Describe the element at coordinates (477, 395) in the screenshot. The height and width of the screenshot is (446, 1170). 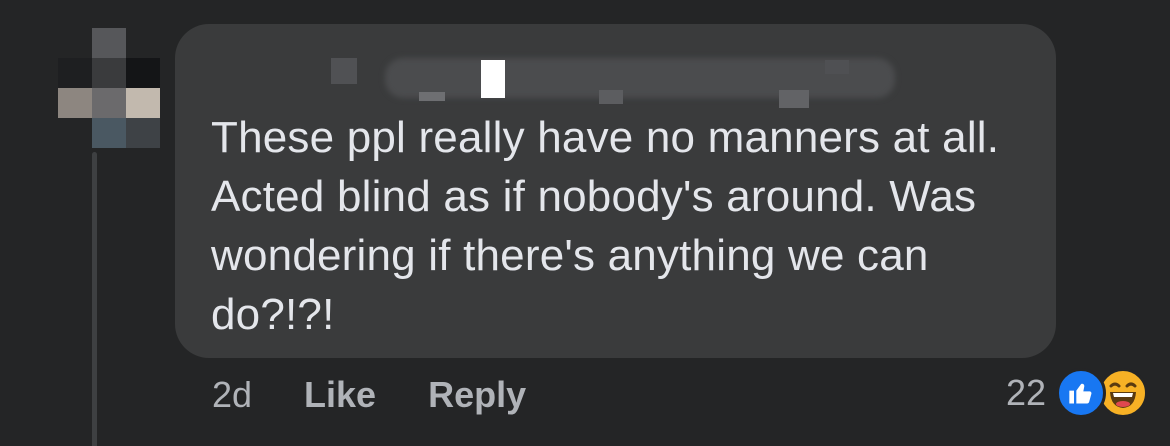
I see `reply-button: Reply` at that location.